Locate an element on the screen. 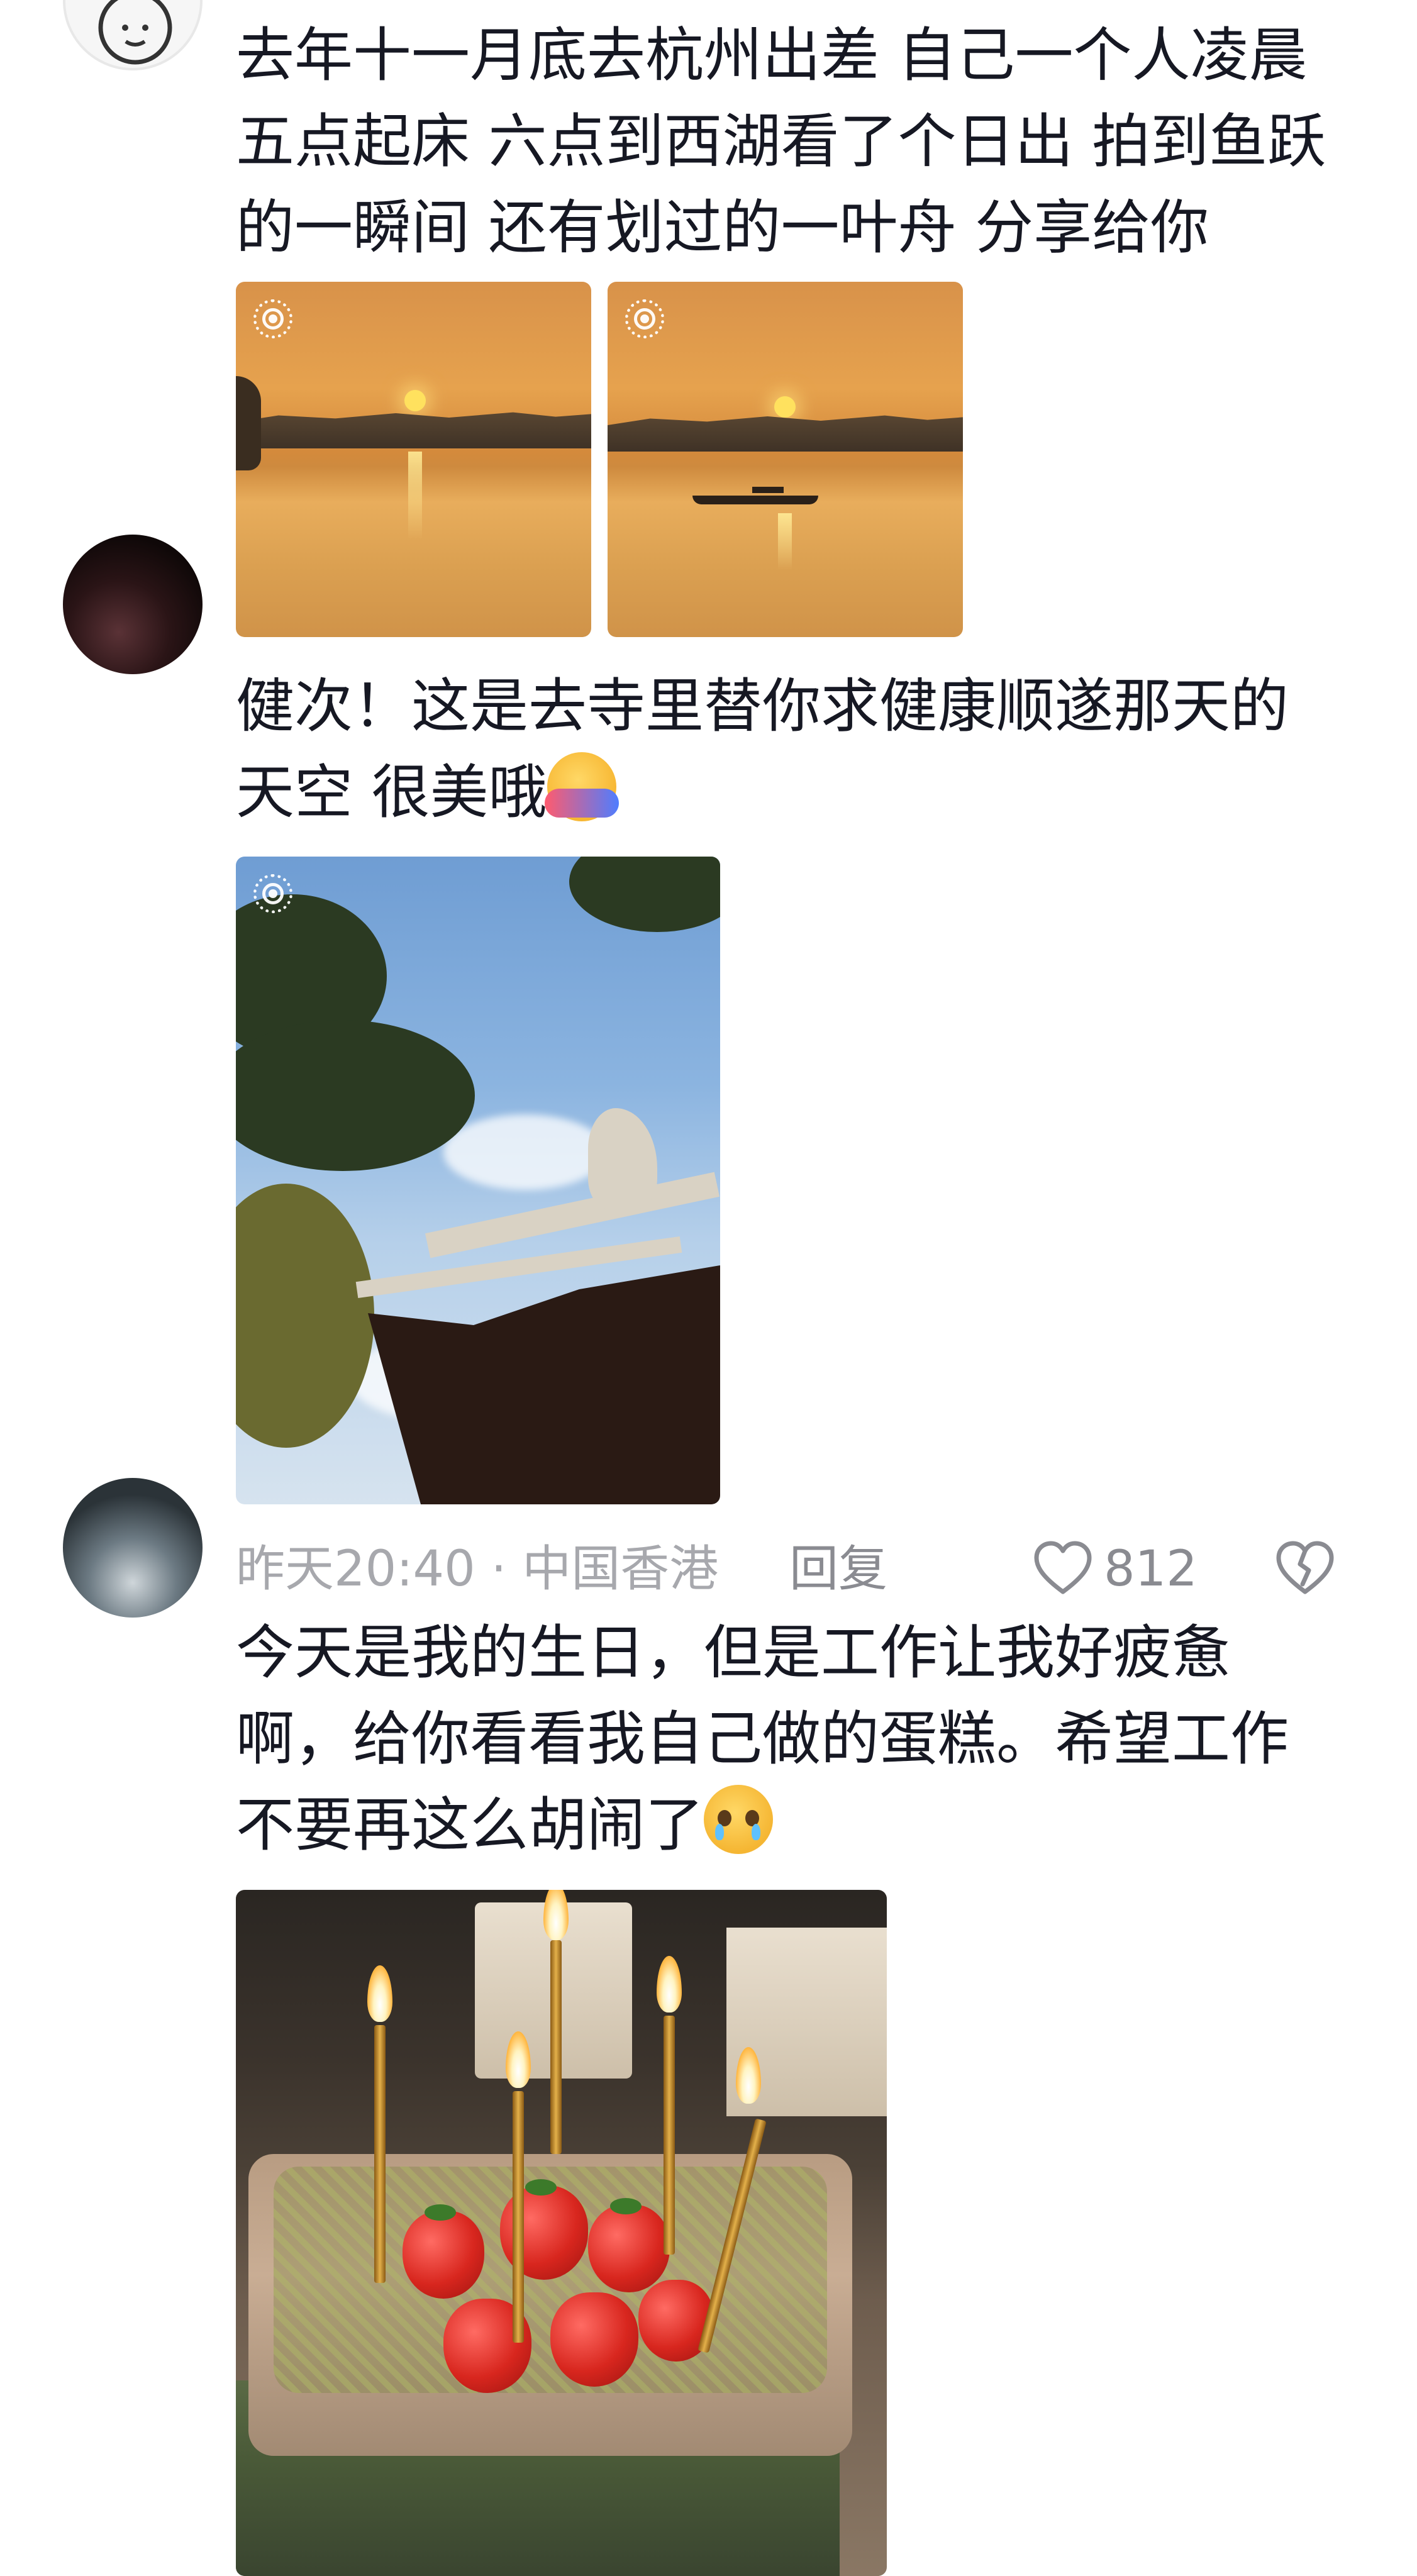 Image resolution: width=1417 pixels, height=2576 pixels. reply-button: 回复 is located at coordinates (838, 1569).